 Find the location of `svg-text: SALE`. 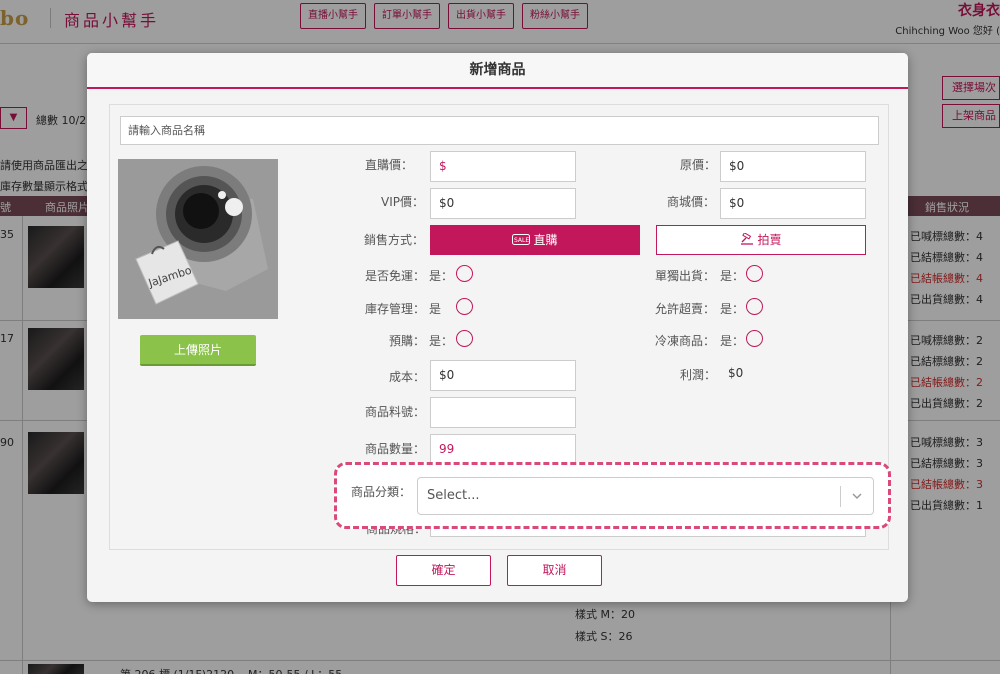

svg-text: SALE is located at coordinates (521, 240).